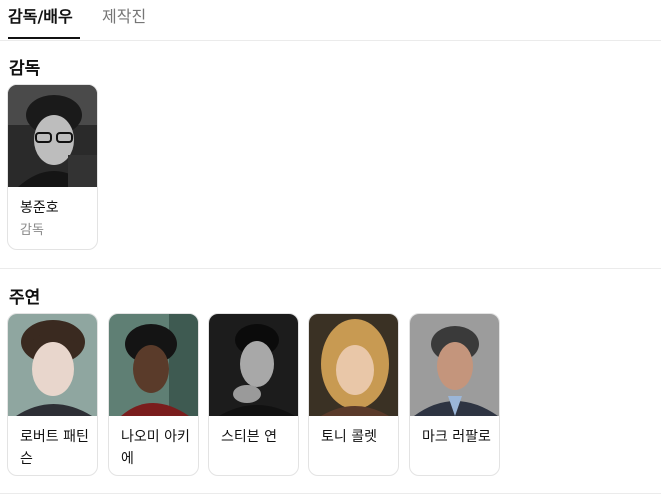 This screenshot has height=497, width=661. What do you see at coordinates (44, 38) in the screenshot?
I see `active-tab-indicator` at bounding box center [44, 38].